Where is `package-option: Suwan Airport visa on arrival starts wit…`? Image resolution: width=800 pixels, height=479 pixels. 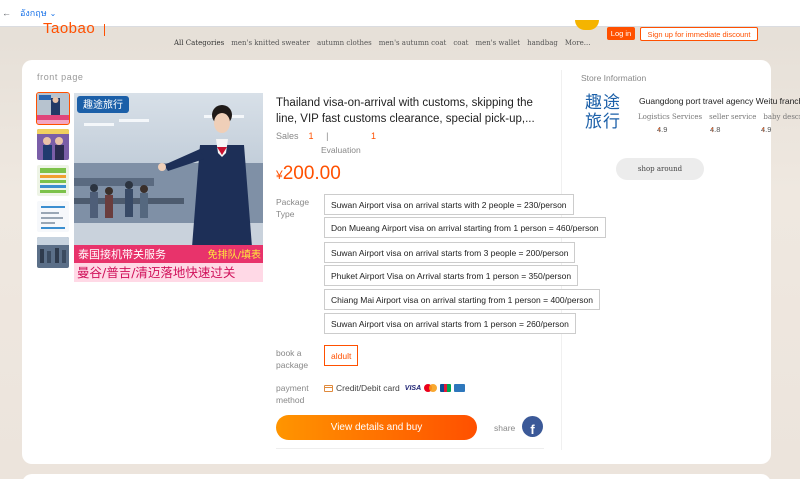 package-option: Suwan Airport visa on arrival starts wit… is located at coordinates (449, 204).